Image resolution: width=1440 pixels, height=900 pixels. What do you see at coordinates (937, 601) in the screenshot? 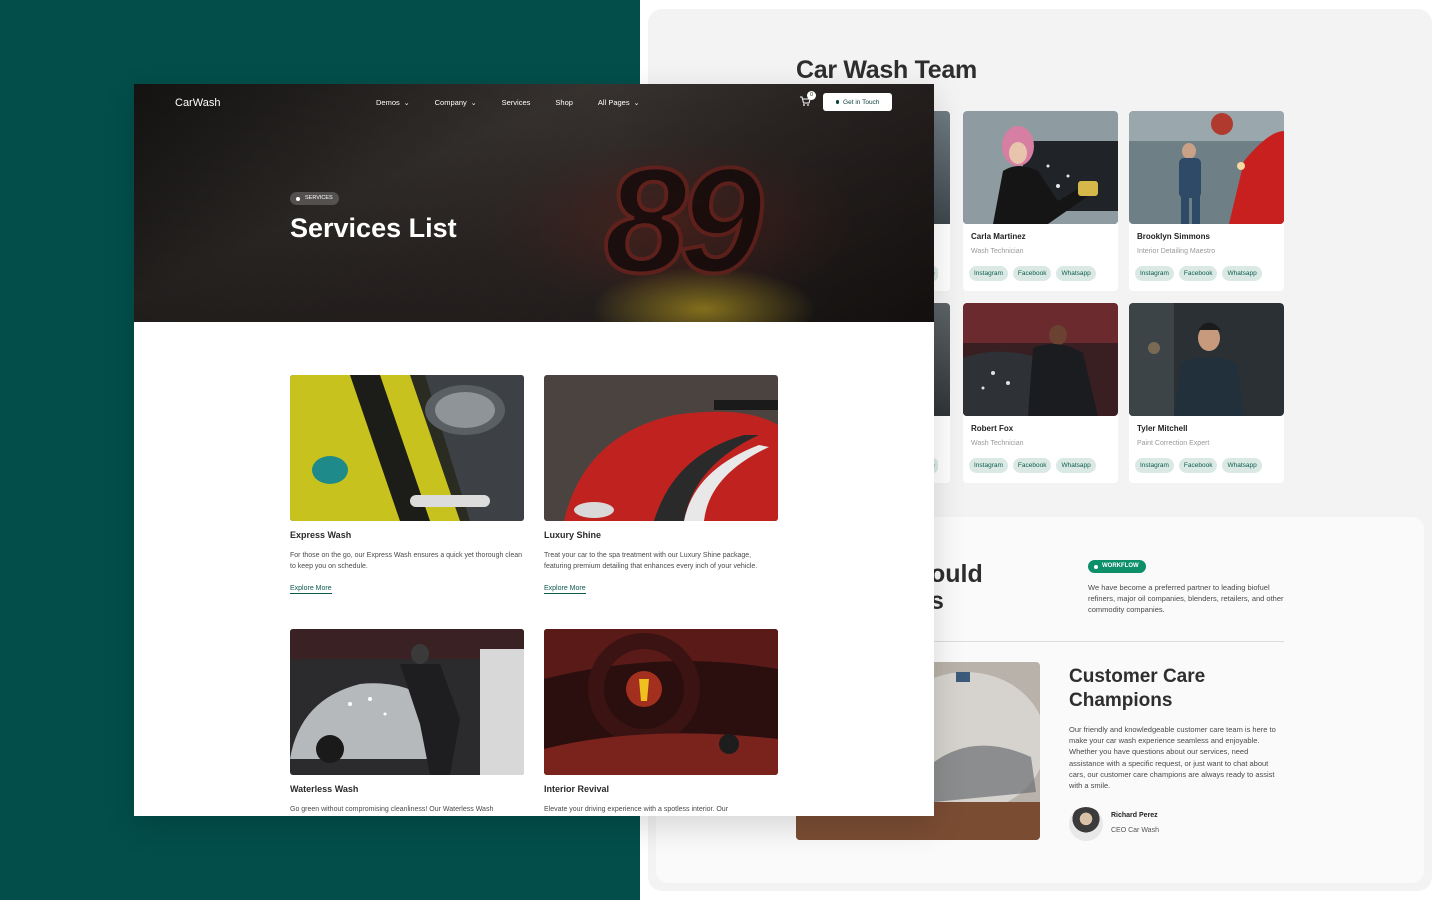
I see `workflow-heading-line: s` at bounding box center [937, 601].